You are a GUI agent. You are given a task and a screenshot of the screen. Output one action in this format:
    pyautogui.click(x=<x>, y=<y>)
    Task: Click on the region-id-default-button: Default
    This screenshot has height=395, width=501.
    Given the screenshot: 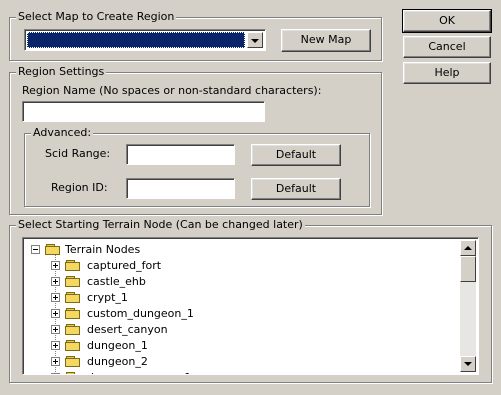 What is the action you would take?
    pyautogui.click(x=296, y=189)
    